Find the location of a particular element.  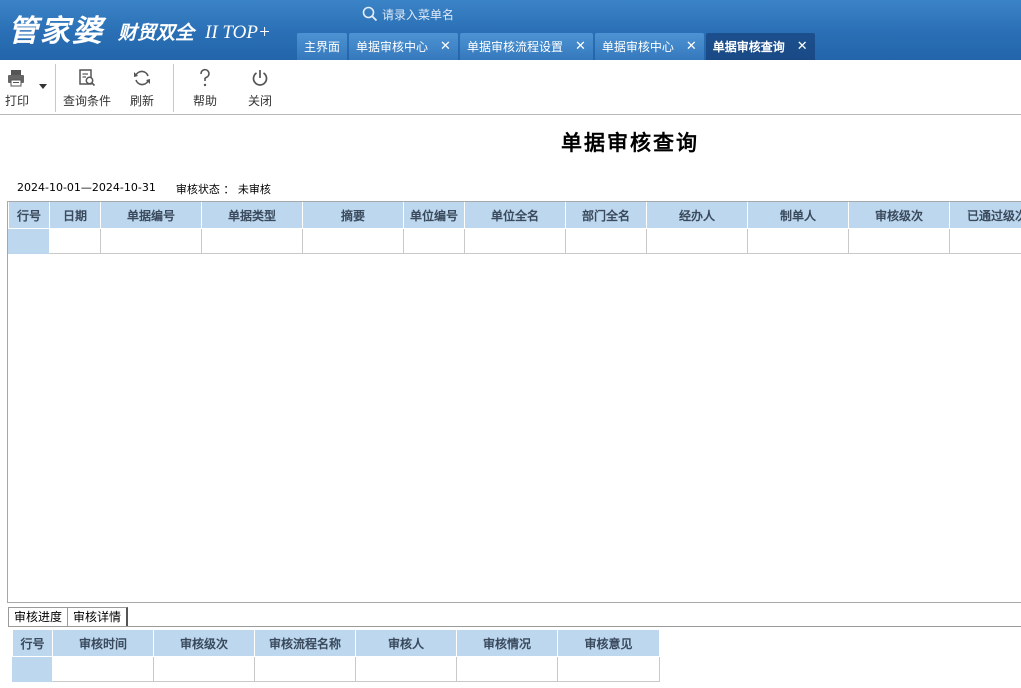

tab-audit-flow-settings: 单据审核流程设置 ✕ is located at coordinates (526, 46).